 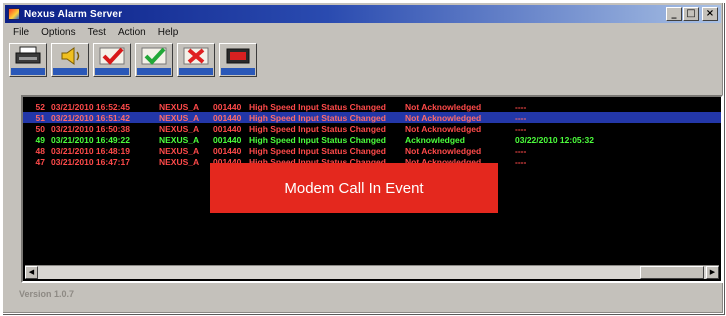 What do you see at coordinates (132, 32) in the screenshot?
I see `menu-action: Action` at bounding box center [132, 32].